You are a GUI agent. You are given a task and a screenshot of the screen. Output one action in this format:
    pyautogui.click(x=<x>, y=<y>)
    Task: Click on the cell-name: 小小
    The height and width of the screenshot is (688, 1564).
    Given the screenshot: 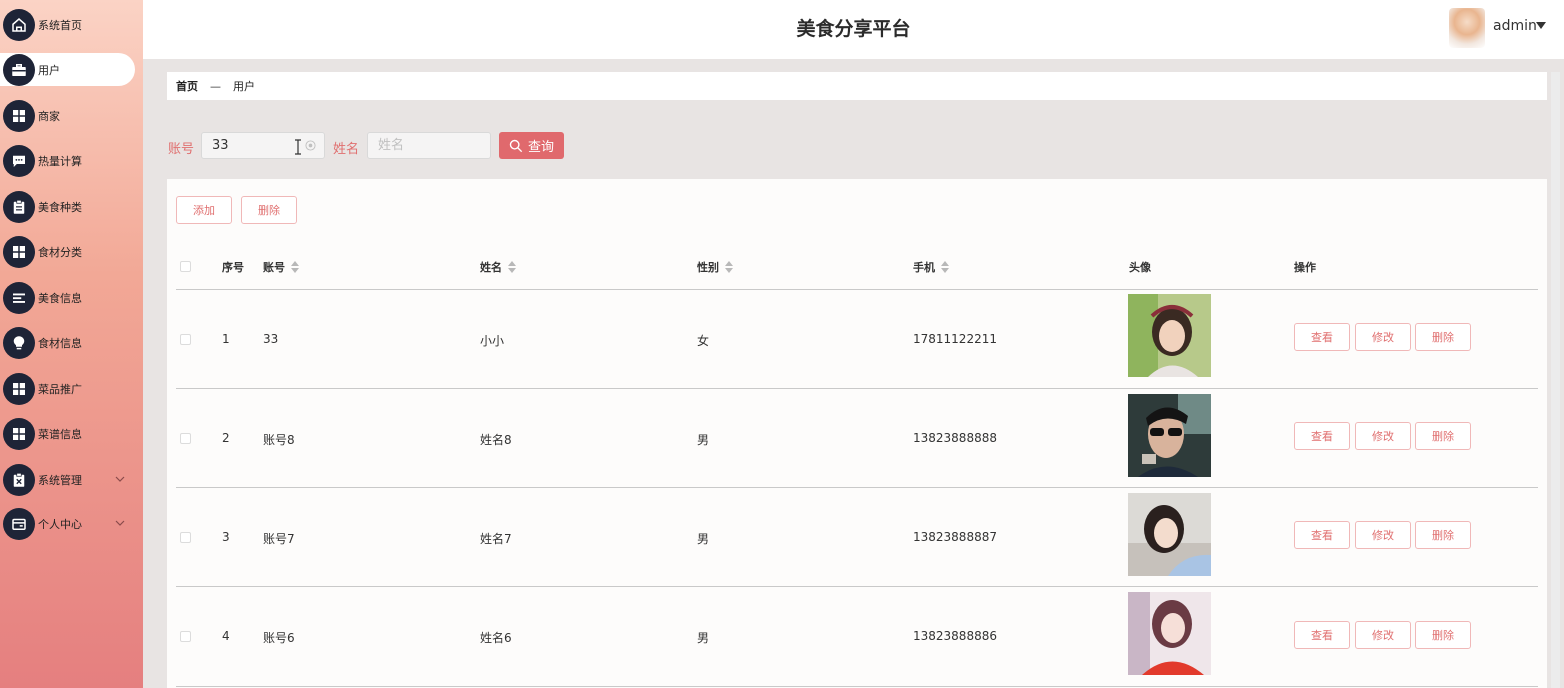 What is the action you would take?
    pyautogui.click(x=492, y=341)
    